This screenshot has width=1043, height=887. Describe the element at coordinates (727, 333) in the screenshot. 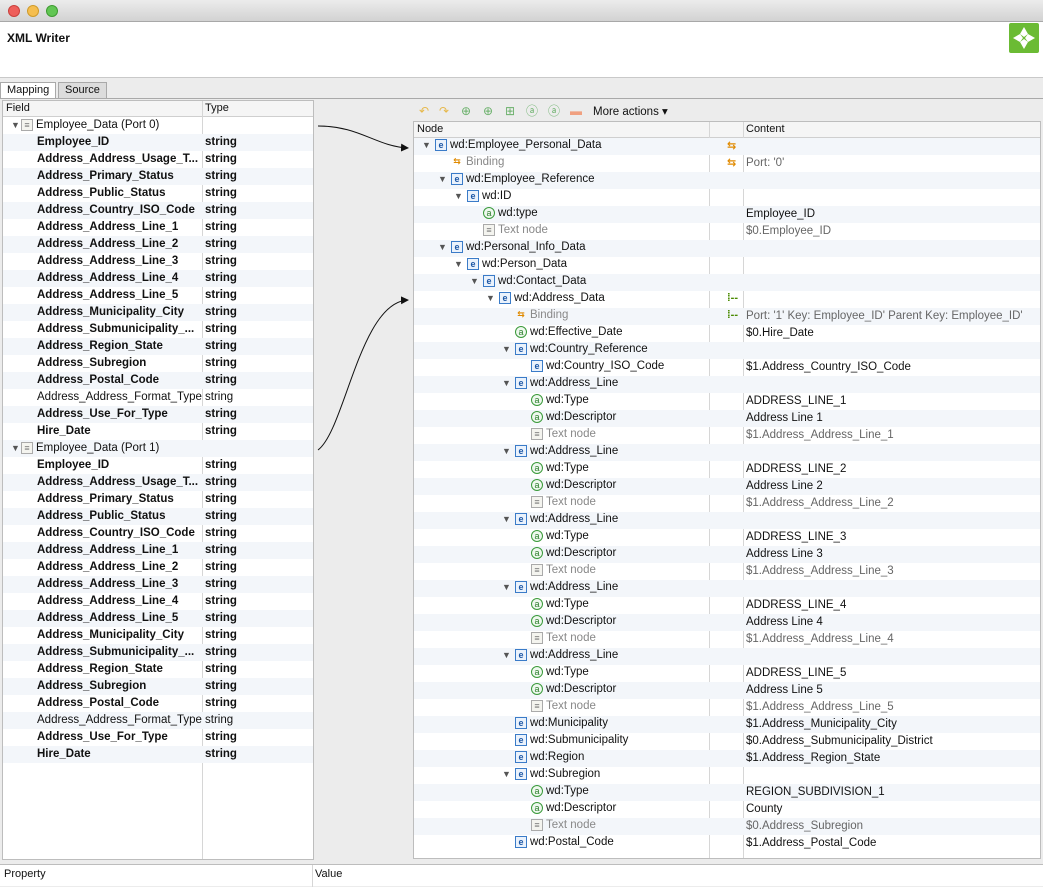

I see `tree-node-row: a wd:Effective_Date $0.Hire_Date` at that location.